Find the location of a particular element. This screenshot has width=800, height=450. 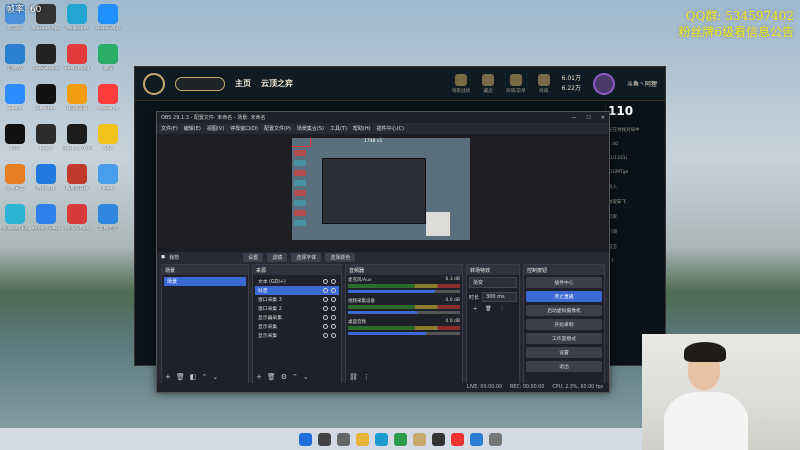

settings-icon is located at coordinates (495, 439).